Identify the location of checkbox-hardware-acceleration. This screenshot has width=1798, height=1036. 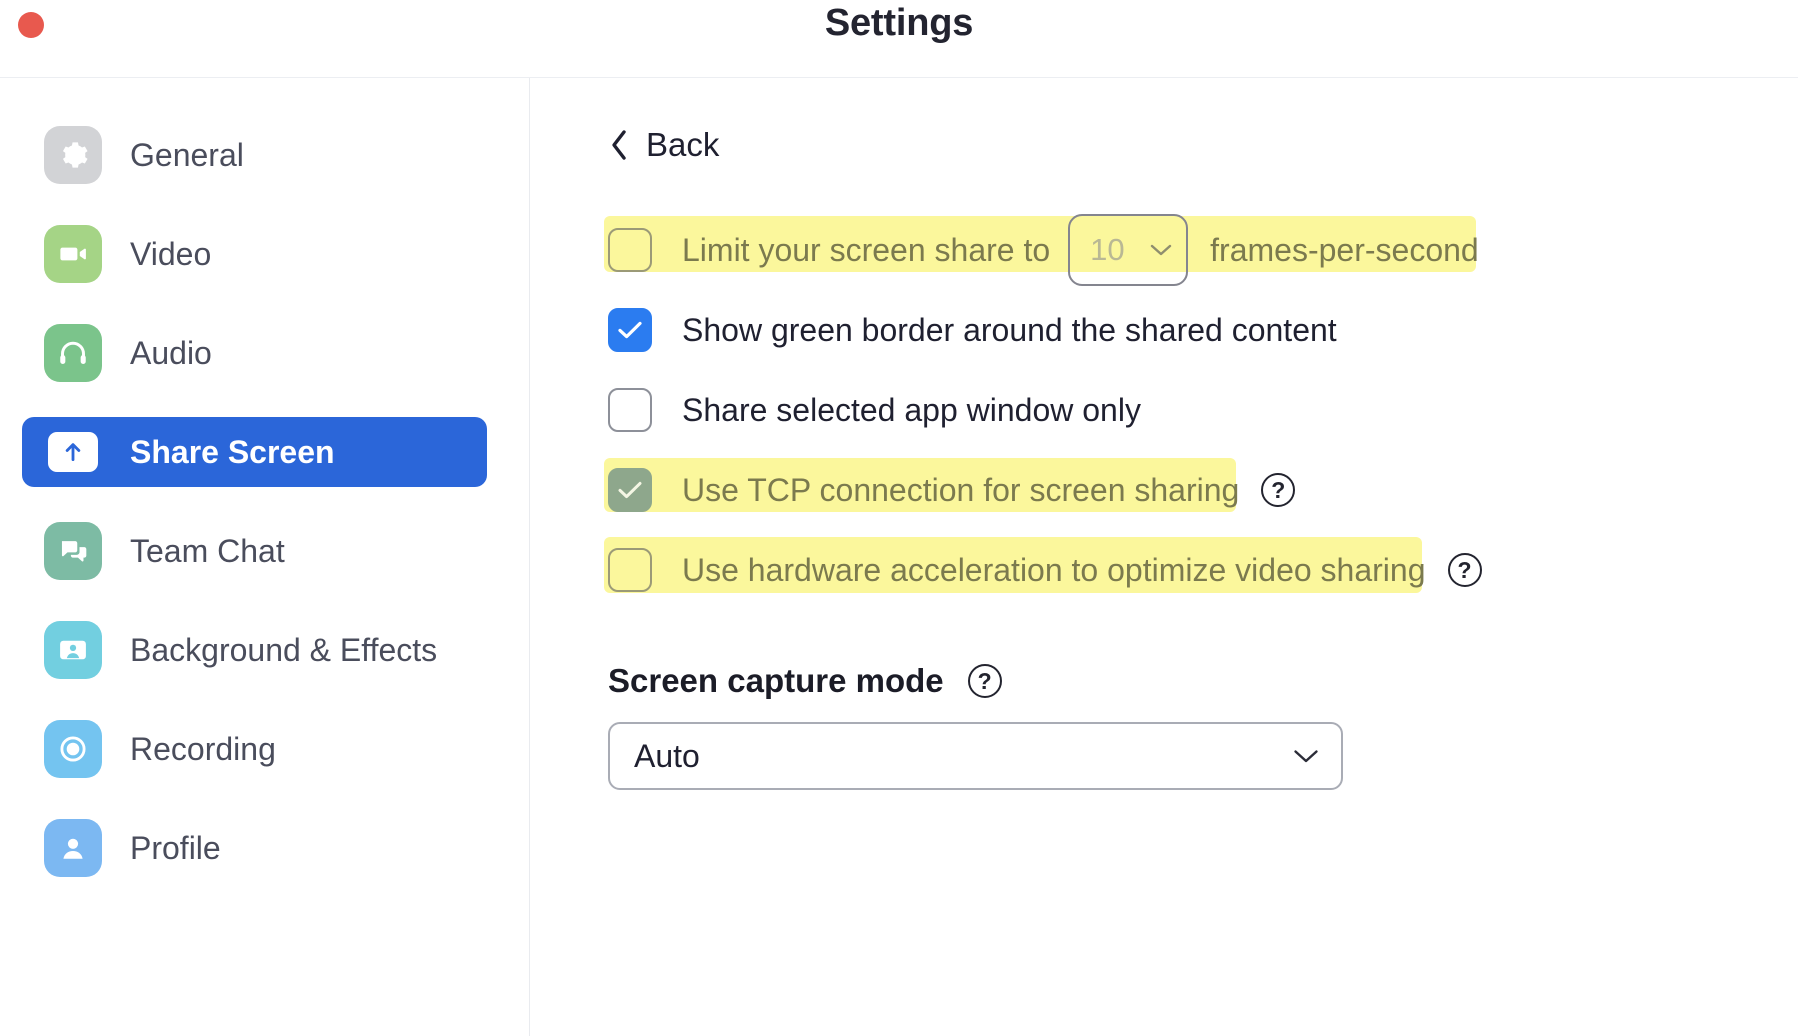
(630, 570).